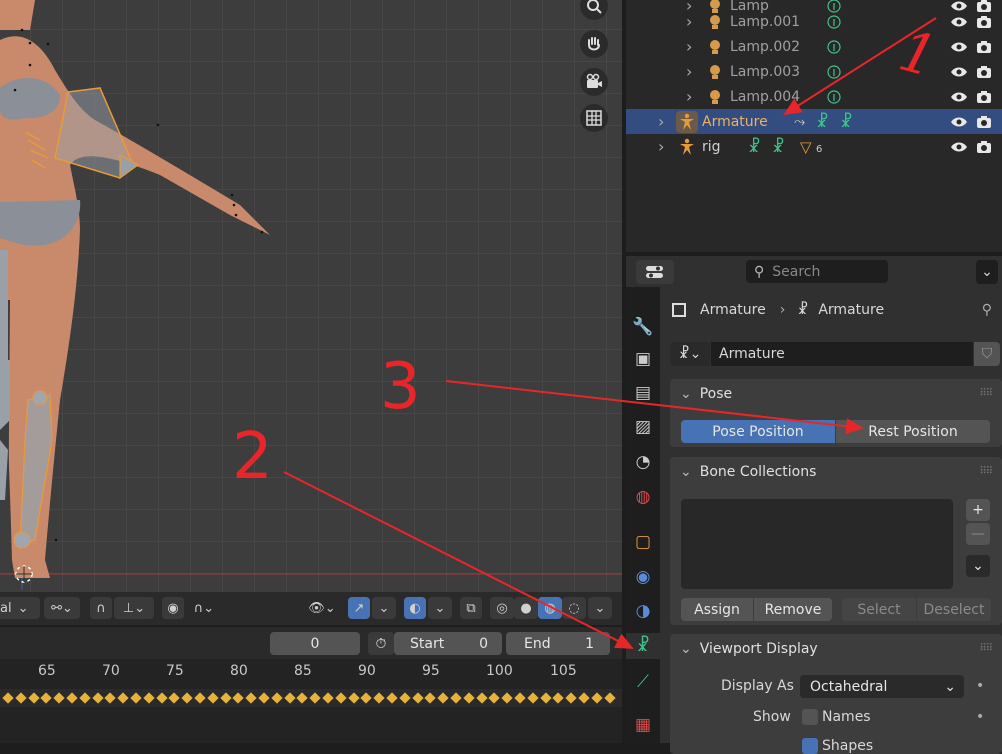  Describe the element at coordinates (758, 431) in the screenshot. I see `pose-position-button: Pose Position` at that location.